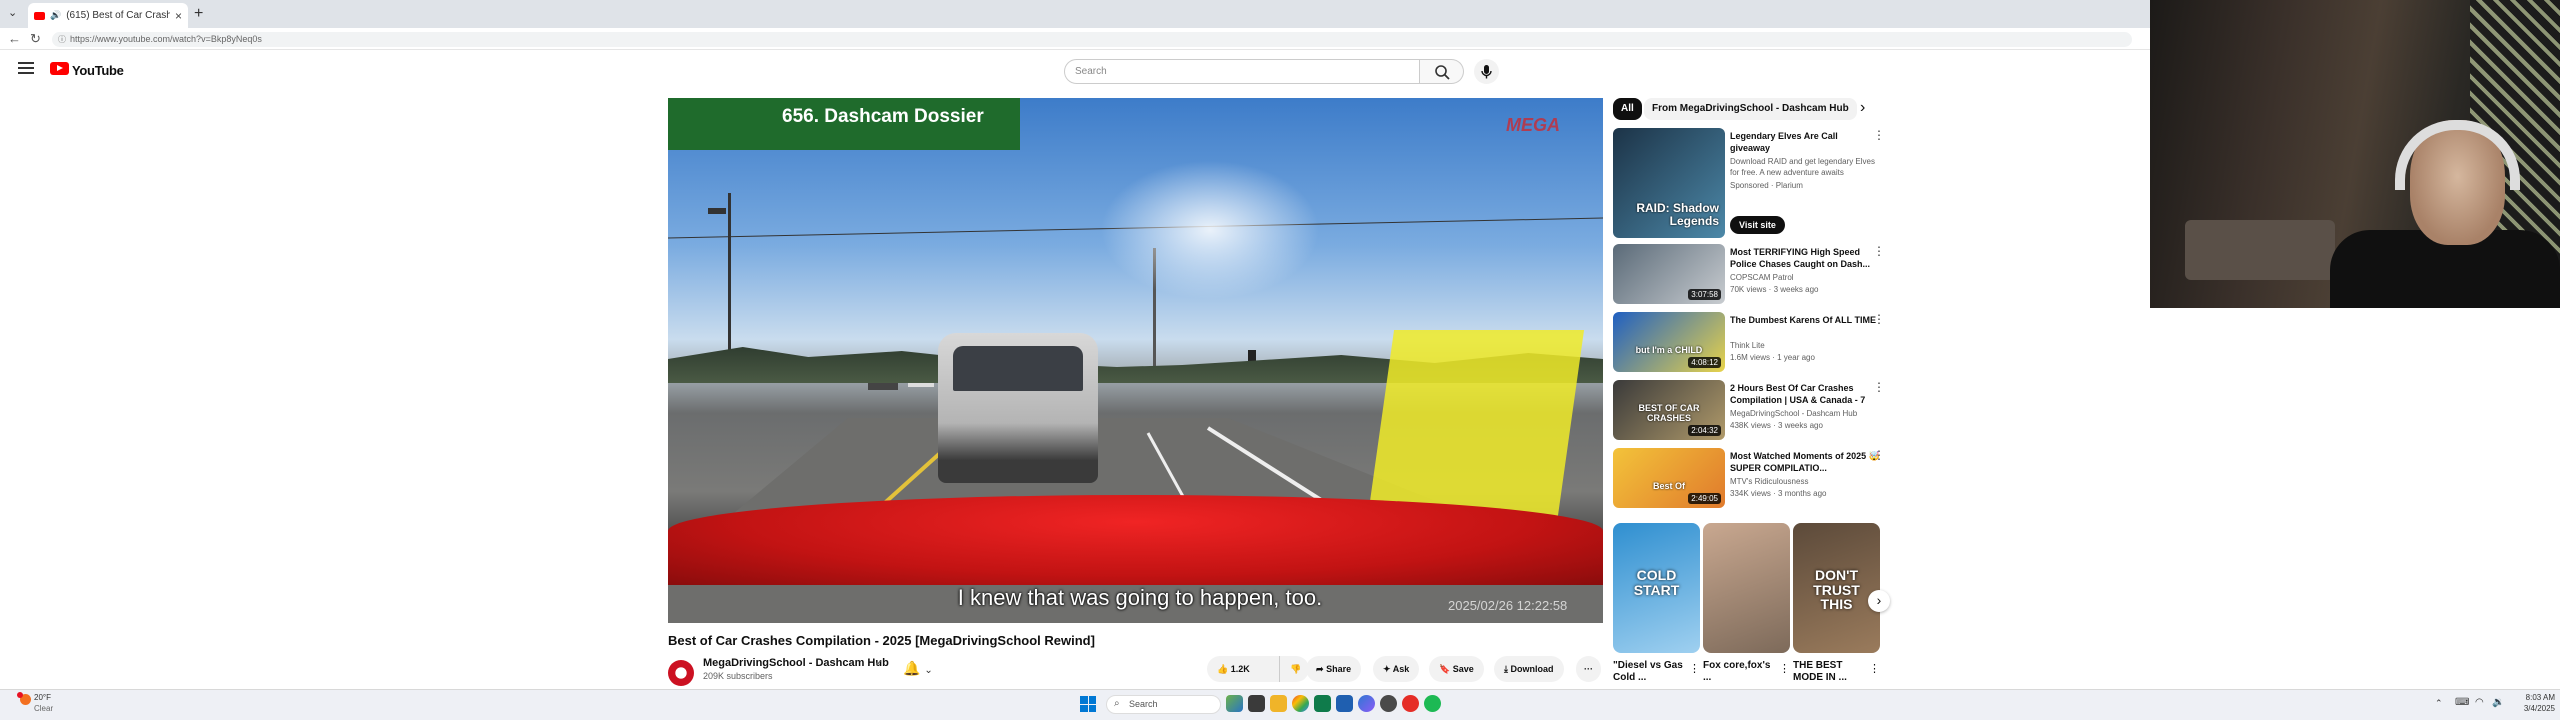 Image resolution: width=2560 pixels, height=720 pixels. What do you see at coordinates (62, 39) in the screenshot?
I see `site-info-icon: ⓘ` at bounding box center [62, 39].